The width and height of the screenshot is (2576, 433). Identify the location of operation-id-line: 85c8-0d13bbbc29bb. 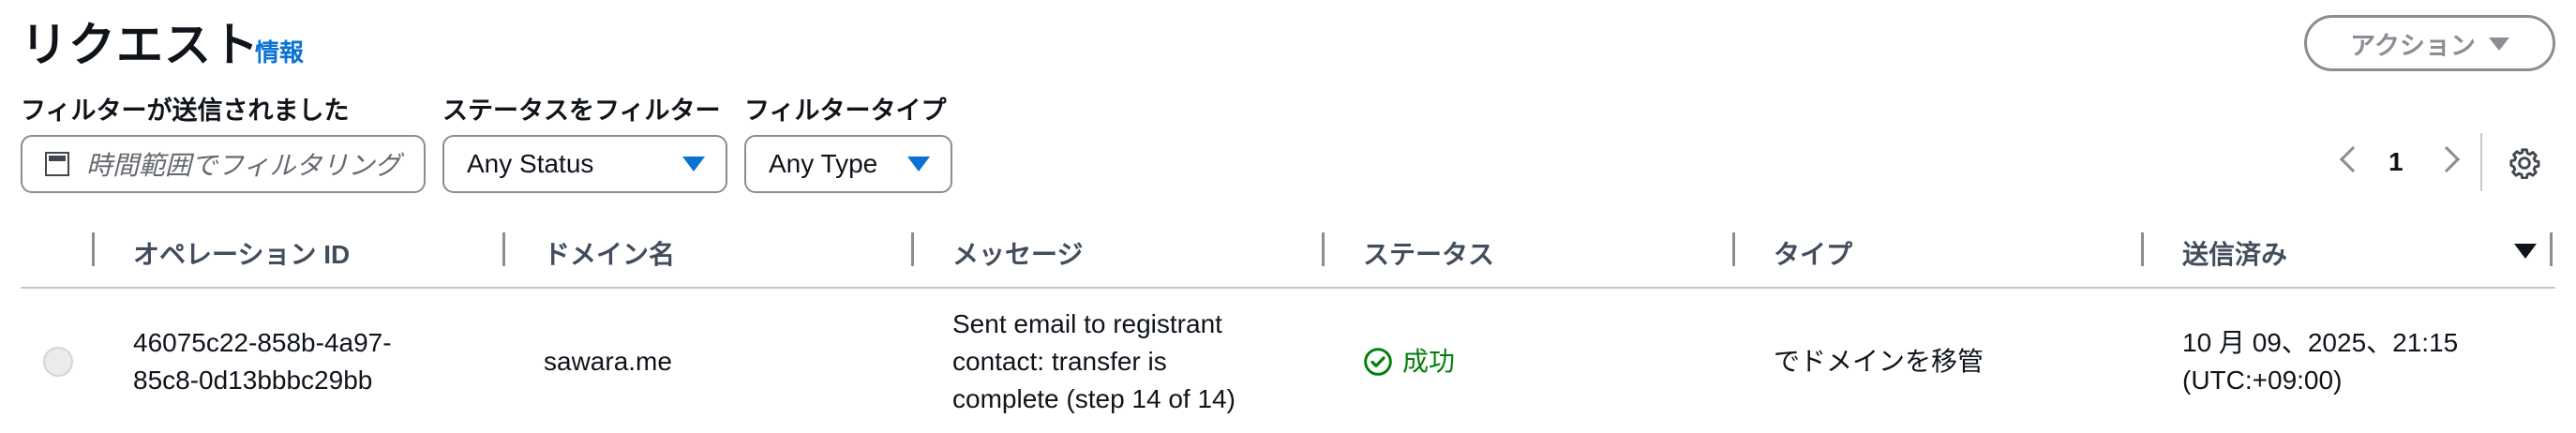
(253, 381).